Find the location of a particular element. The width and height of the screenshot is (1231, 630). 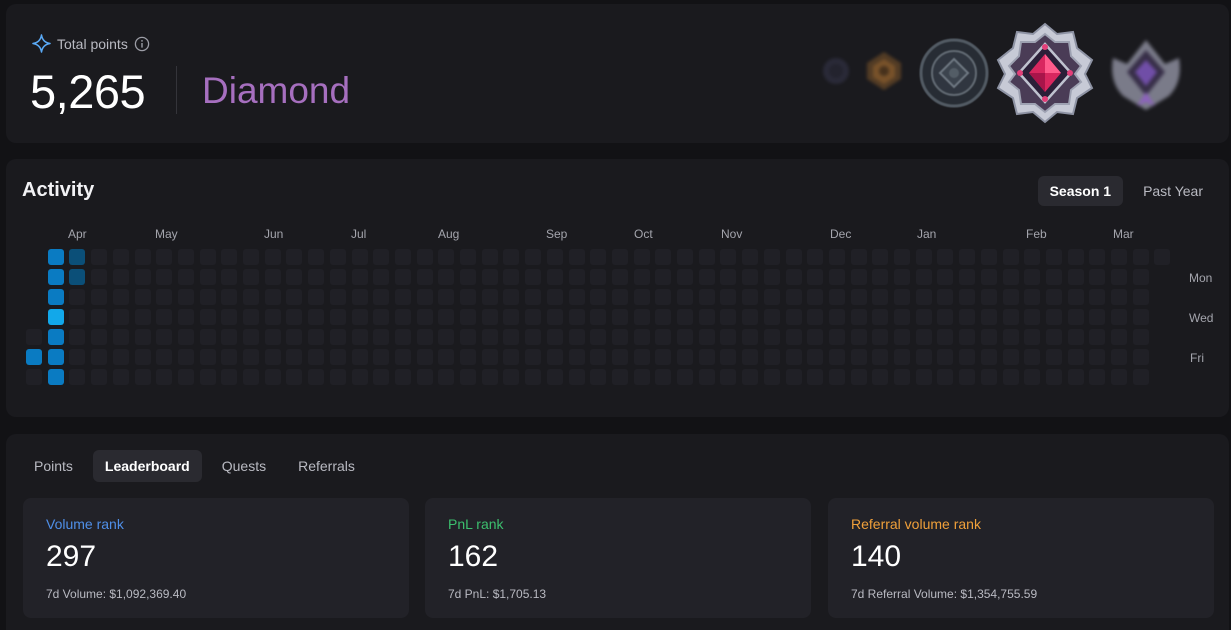

tab-leaderboard: Leaderboard is located at coordinates (147, 466).